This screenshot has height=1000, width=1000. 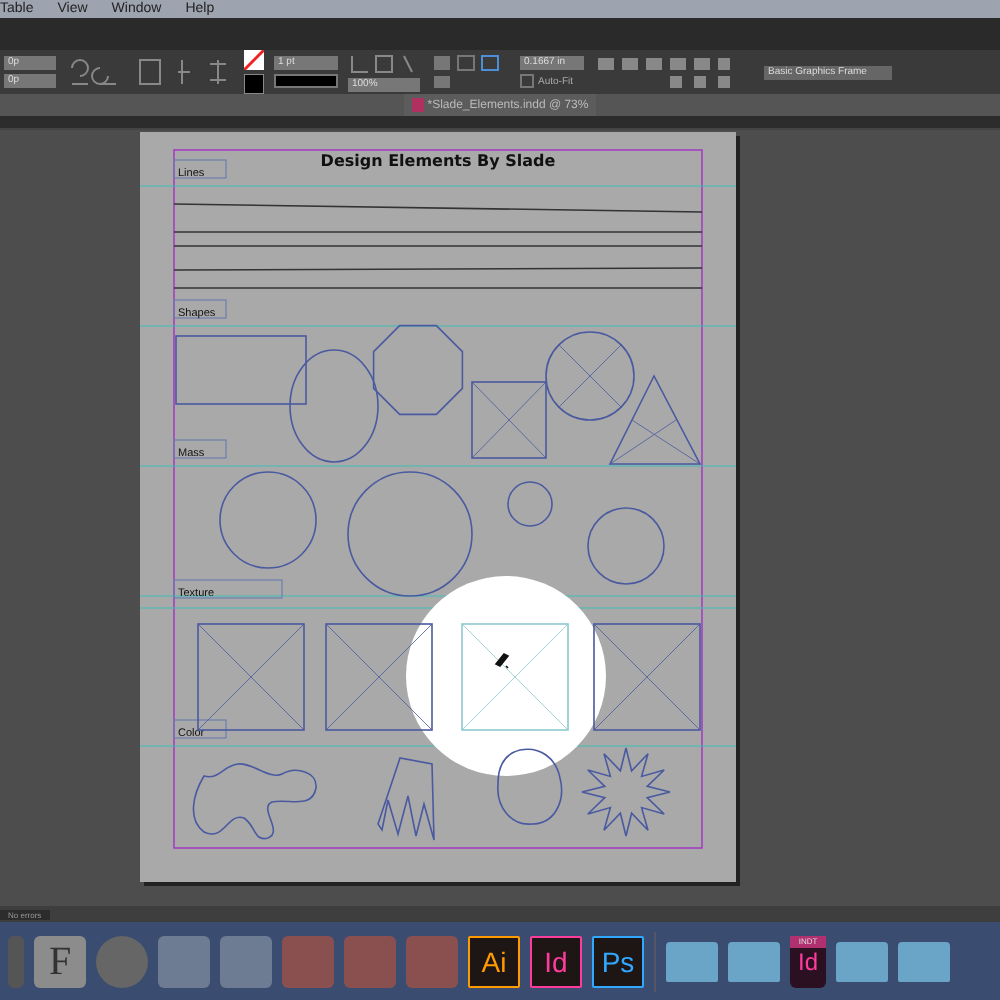 I want to click on rectangle-shape, so click(x=241, y=370).